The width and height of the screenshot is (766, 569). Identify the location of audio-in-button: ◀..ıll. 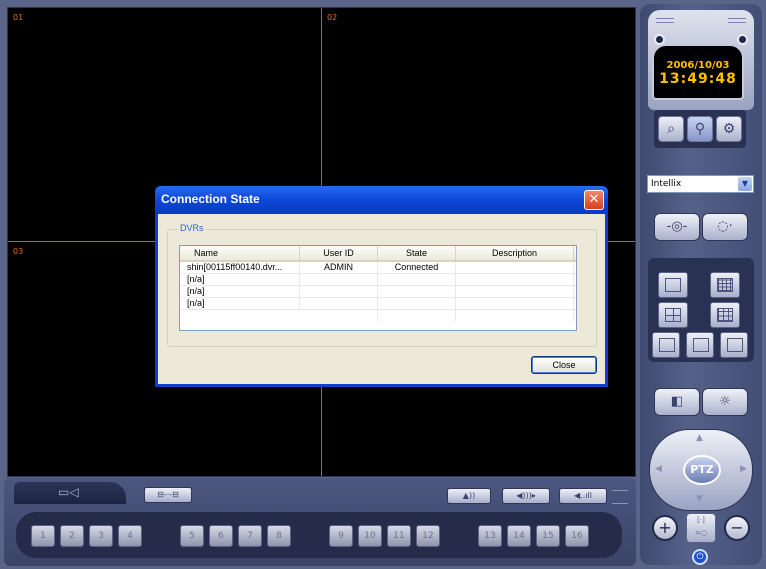
(583, 496).